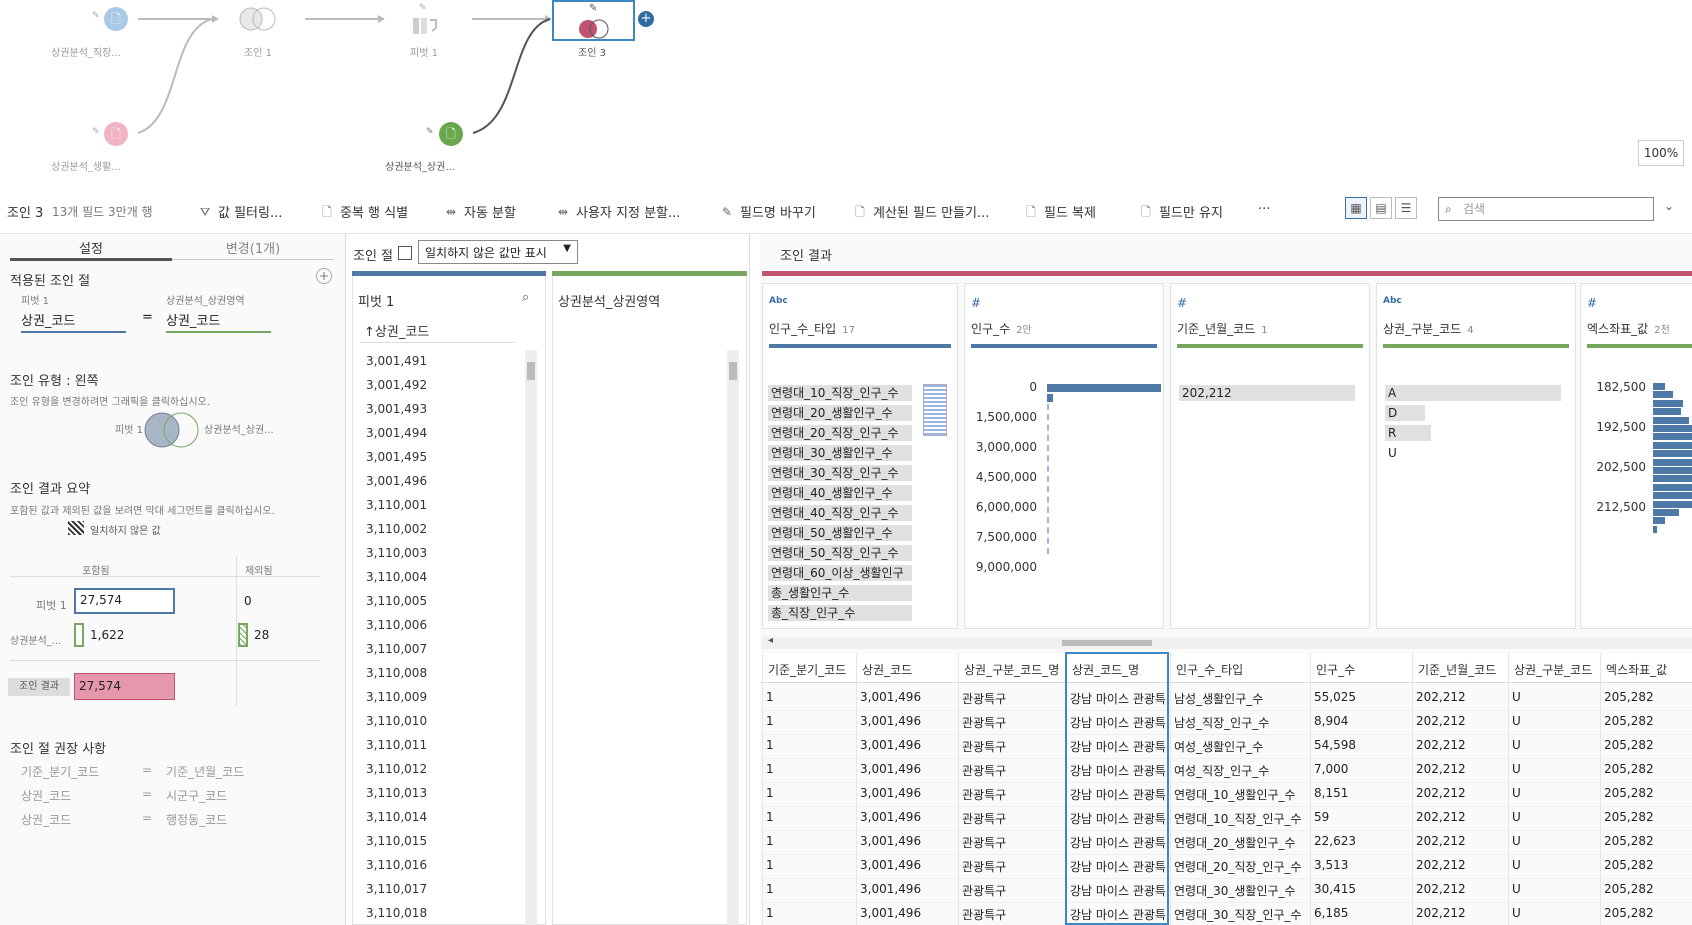  What do you see at coordinates (324, 276) in the screenshot?
I see `add-clause-icon: +` at bounding box center [324, 276].